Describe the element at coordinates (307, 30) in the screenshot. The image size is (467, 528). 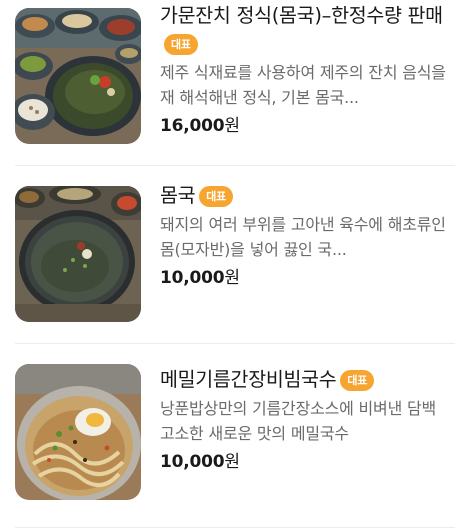
I see `menu-item-name: 가문잔치 정식(몸국)–한정수량 판매대표` at that location.